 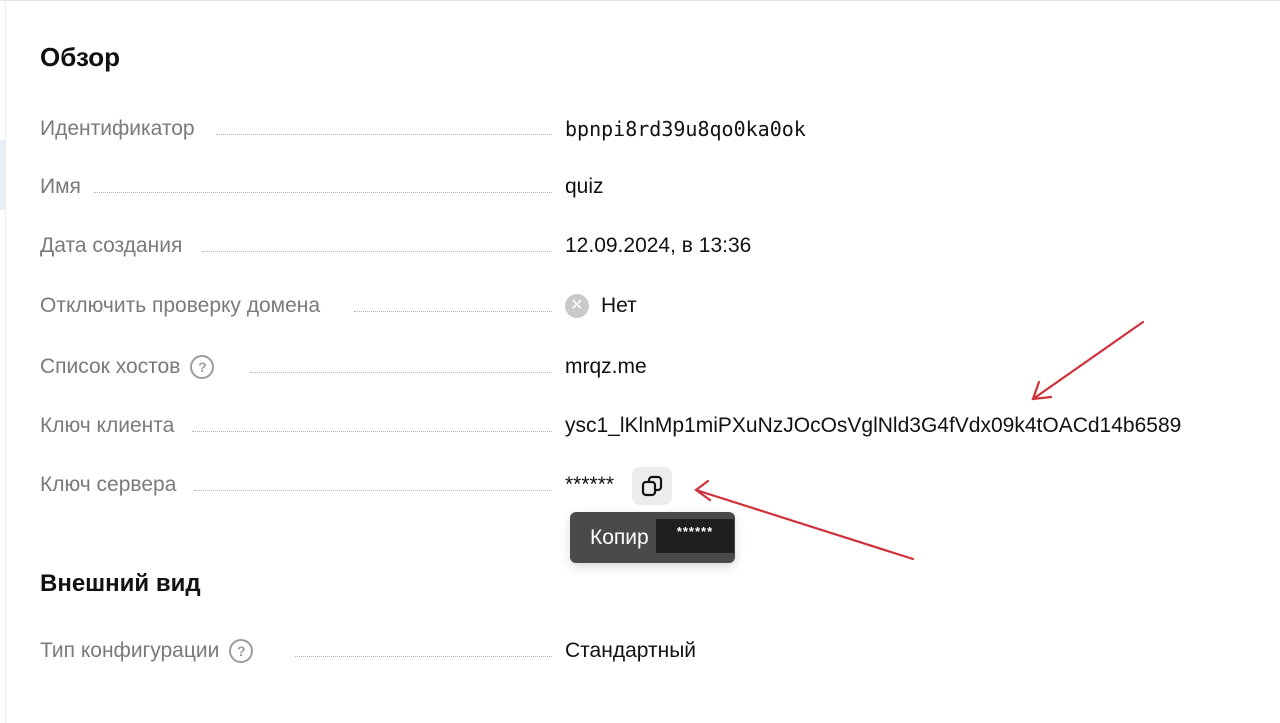 I want to click on server-key-label: Ключ сервера, so click(x=108, y=484).